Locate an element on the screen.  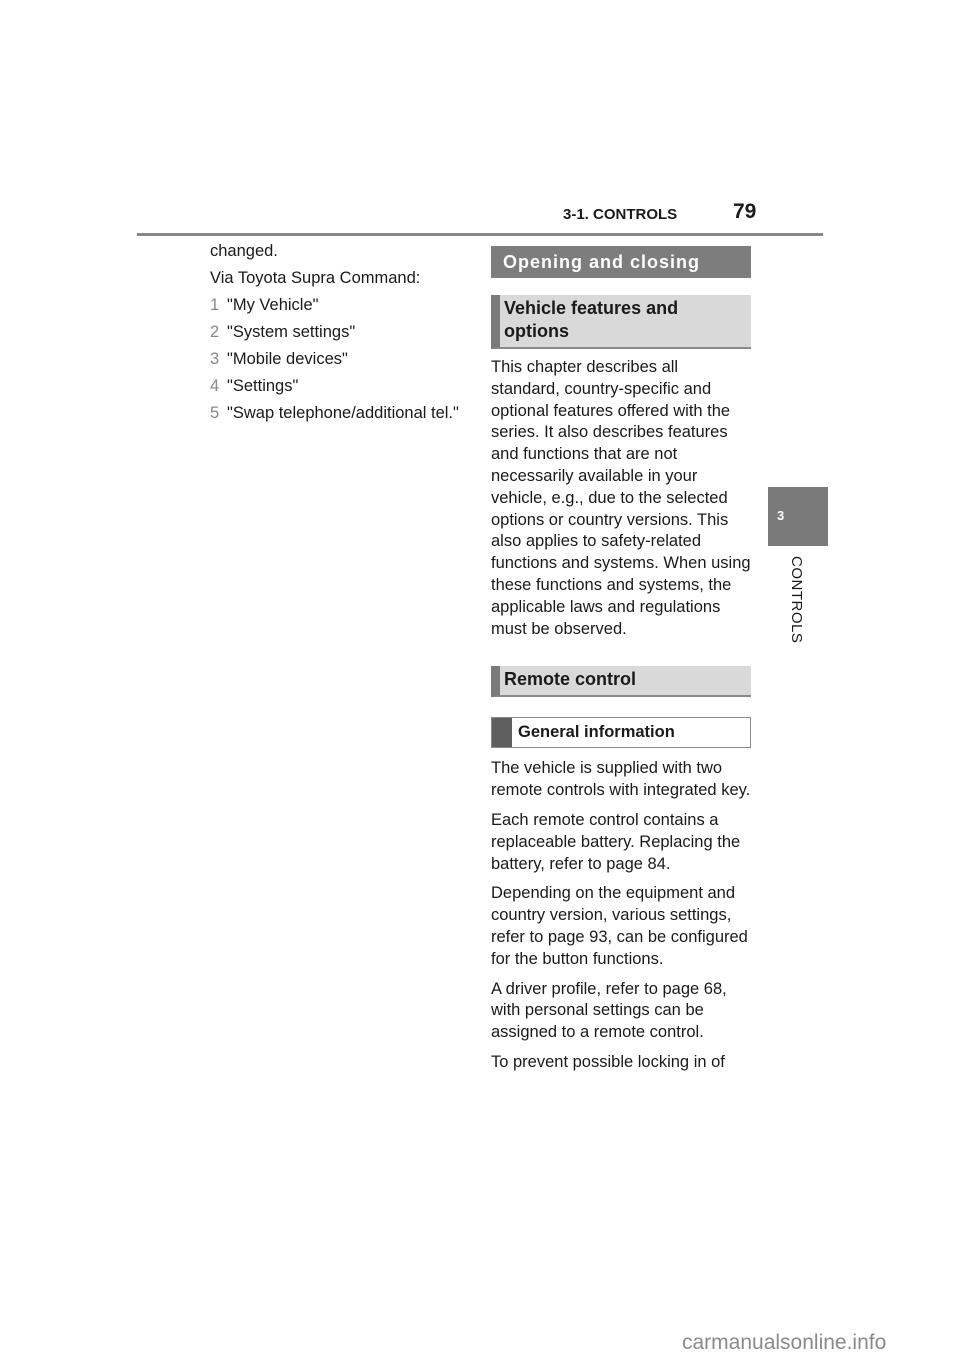
step-number: 2 is located at coordinates (215, 332).